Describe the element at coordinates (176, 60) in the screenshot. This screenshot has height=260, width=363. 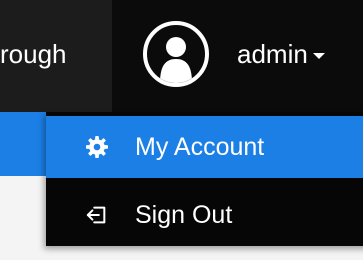
I see `user-silhouette` at that location.